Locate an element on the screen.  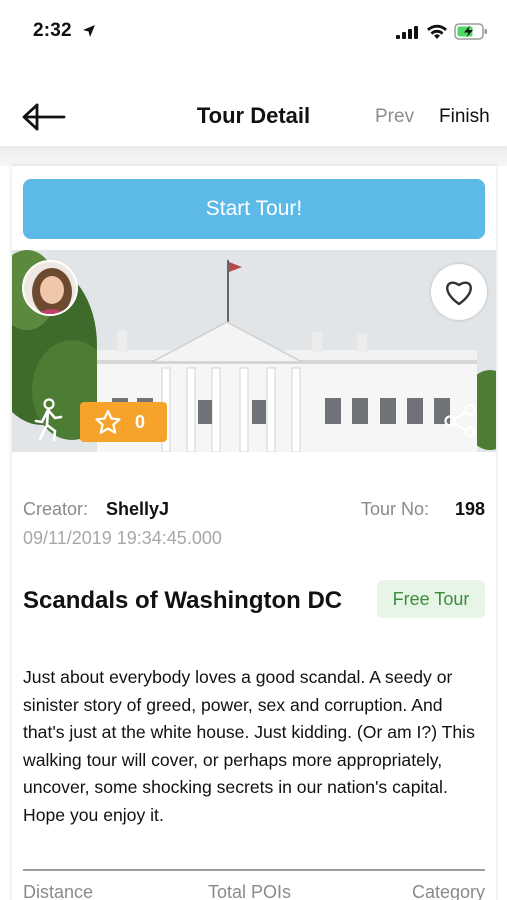
creator-avatar is located at coordinates (50, 288).